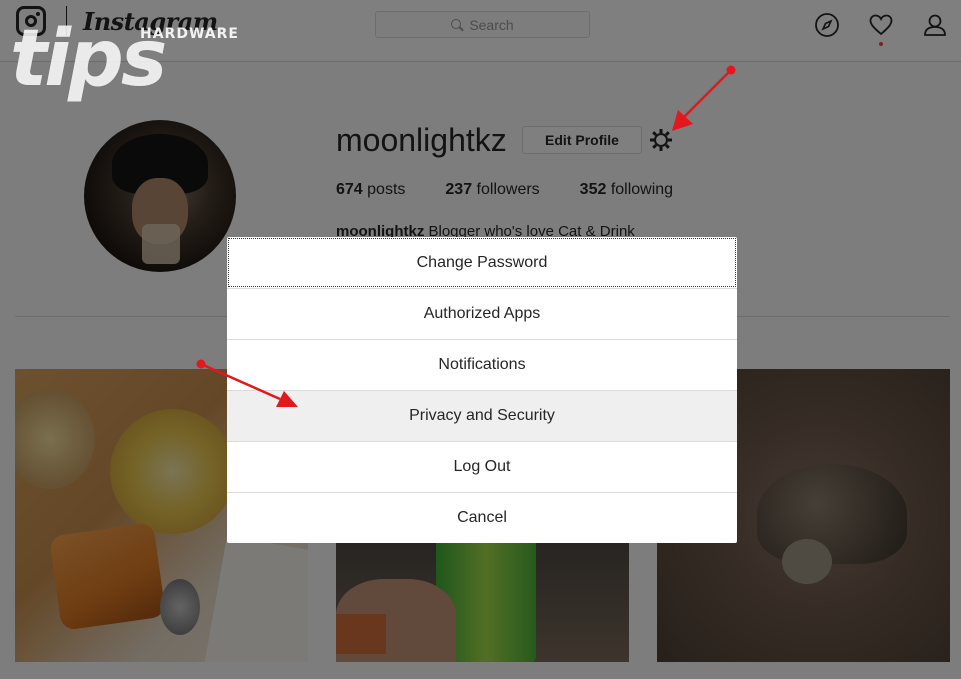 The width and height of the screenshot is (961, 679). I want to click on menu-item-privacy-security: Privacy and Security, so click(482, 415).